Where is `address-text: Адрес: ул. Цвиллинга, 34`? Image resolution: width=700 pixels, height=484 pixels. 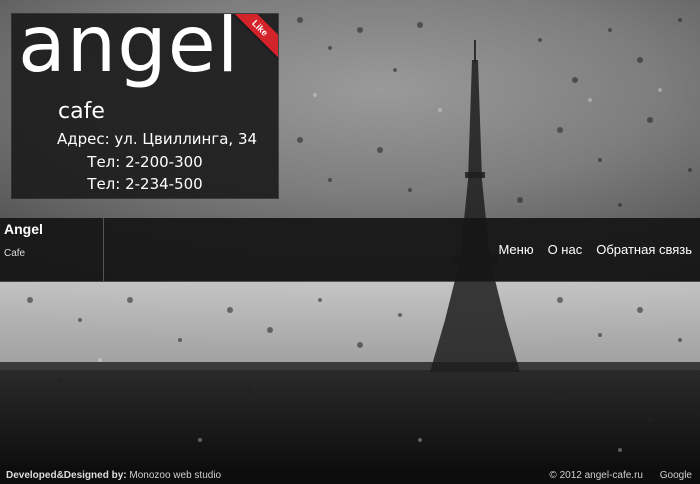 address-text: Адрес: ул. Цвиллинга, 34 is located at coordinates (157, 139).